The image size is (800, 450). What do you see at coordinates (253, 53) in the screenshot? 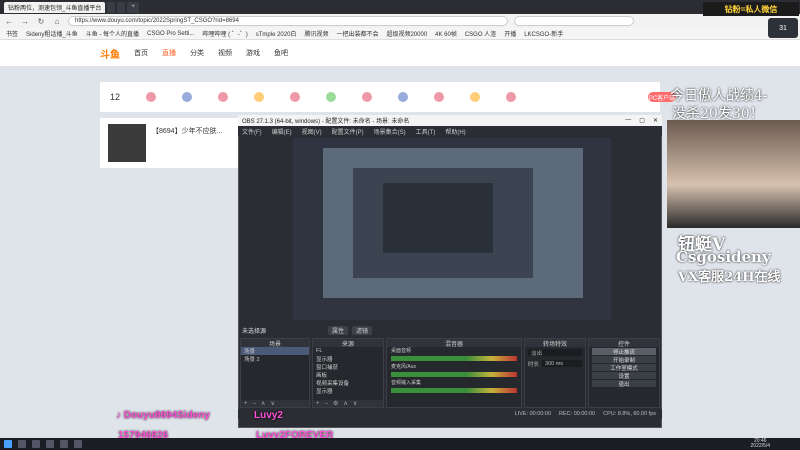
I see `nav-game: 游戏` at bounding box center [253, 53].